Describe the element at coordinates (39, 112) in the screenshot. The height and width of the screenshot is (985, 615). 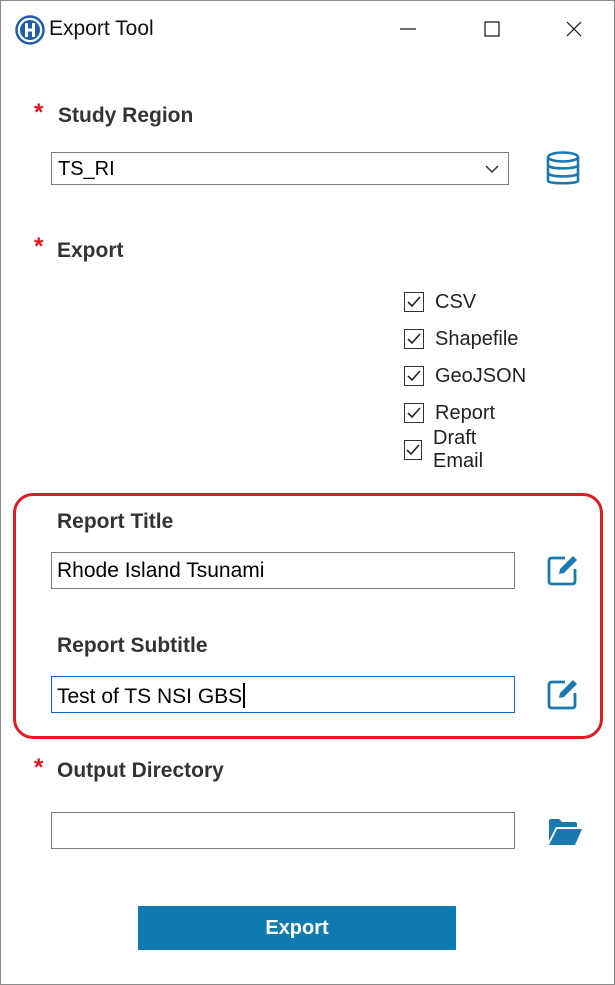
I see `study-region-required-marker: *` at that location.